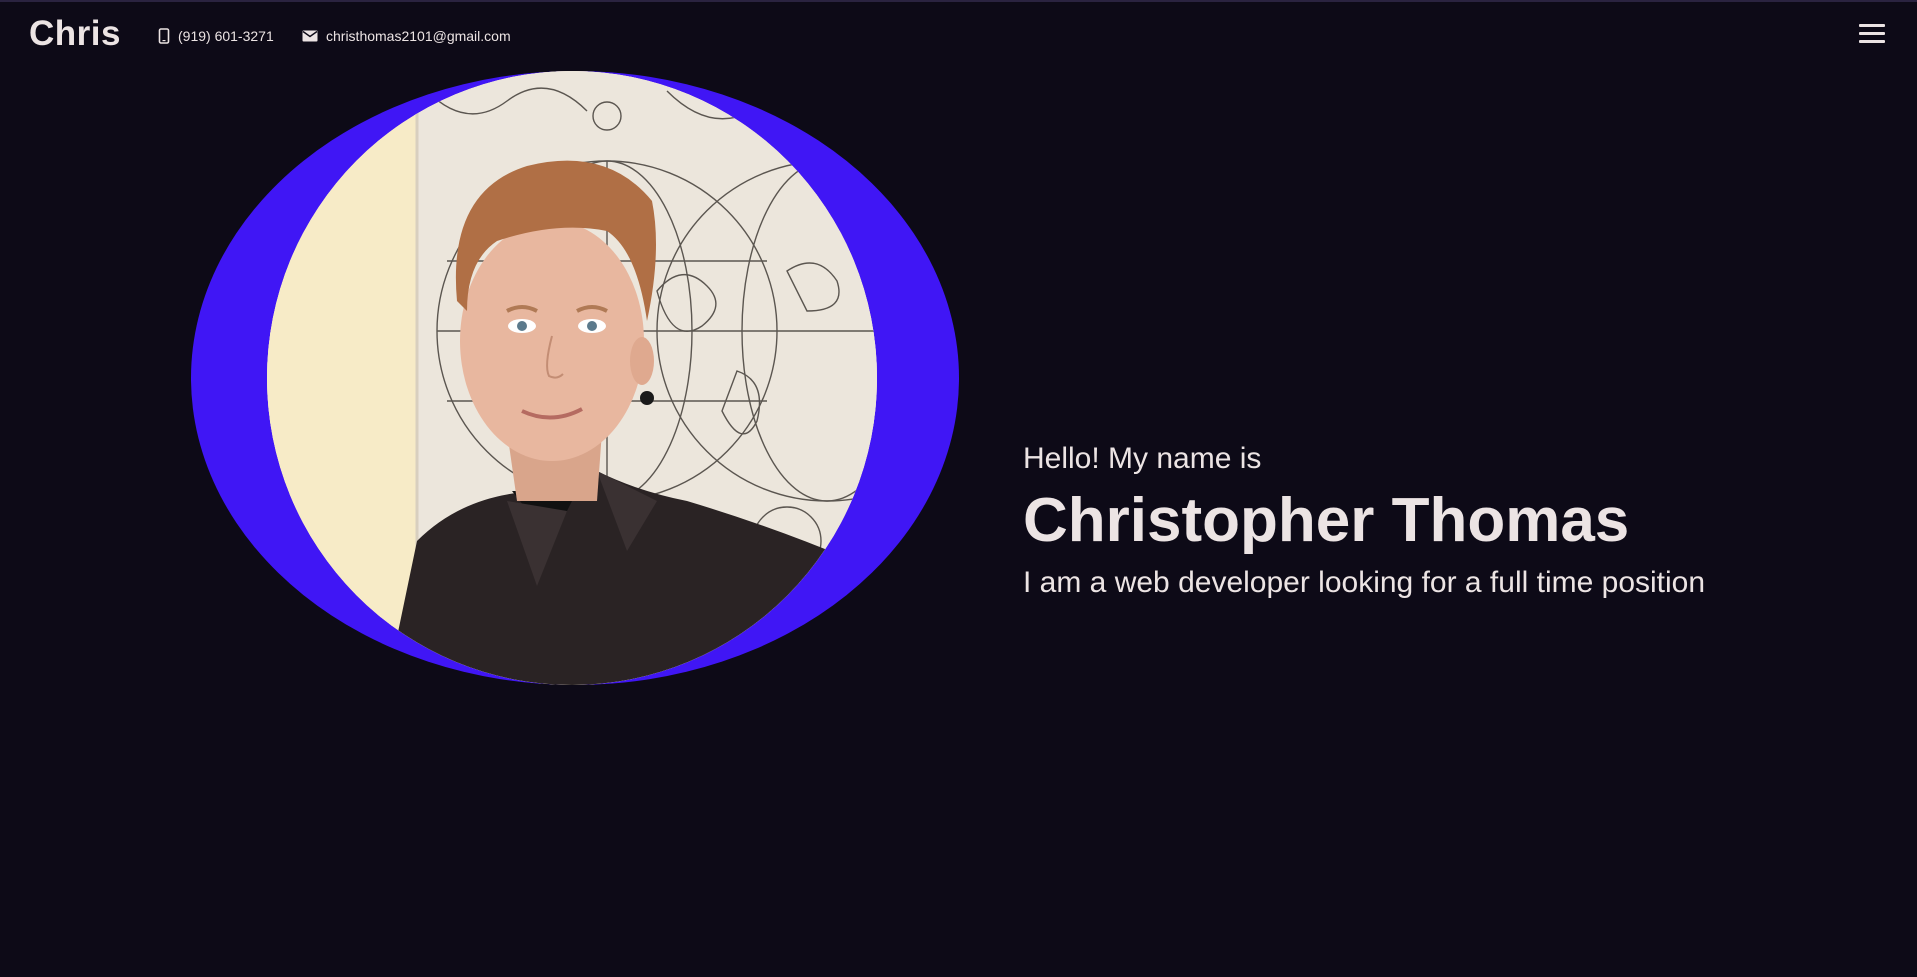  I want to click on phone-icon, so click(164, 36).